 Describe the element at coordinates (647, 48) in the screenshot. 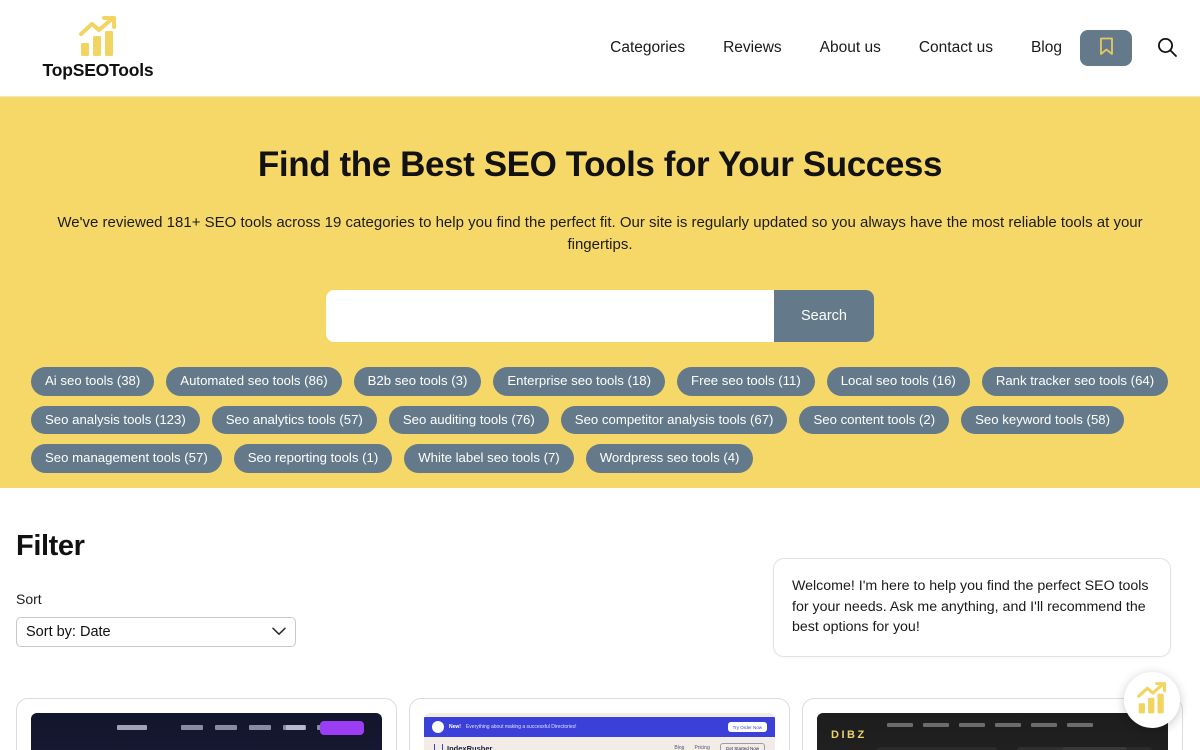

I see `nav-item-categories: Categories` at that location.